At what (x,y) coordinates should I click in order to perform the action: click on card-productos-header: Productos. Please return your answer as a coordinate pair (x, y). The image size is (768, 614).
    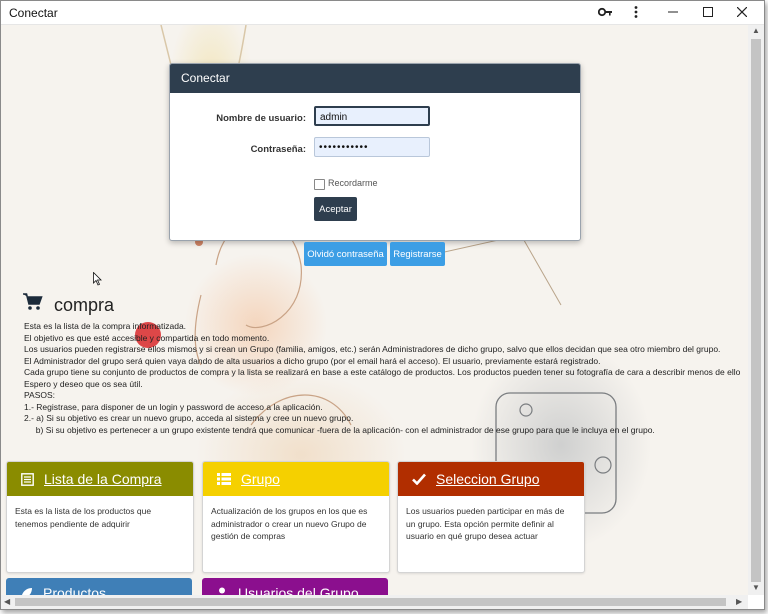
    Looking at the image, I should click on (99, 586).